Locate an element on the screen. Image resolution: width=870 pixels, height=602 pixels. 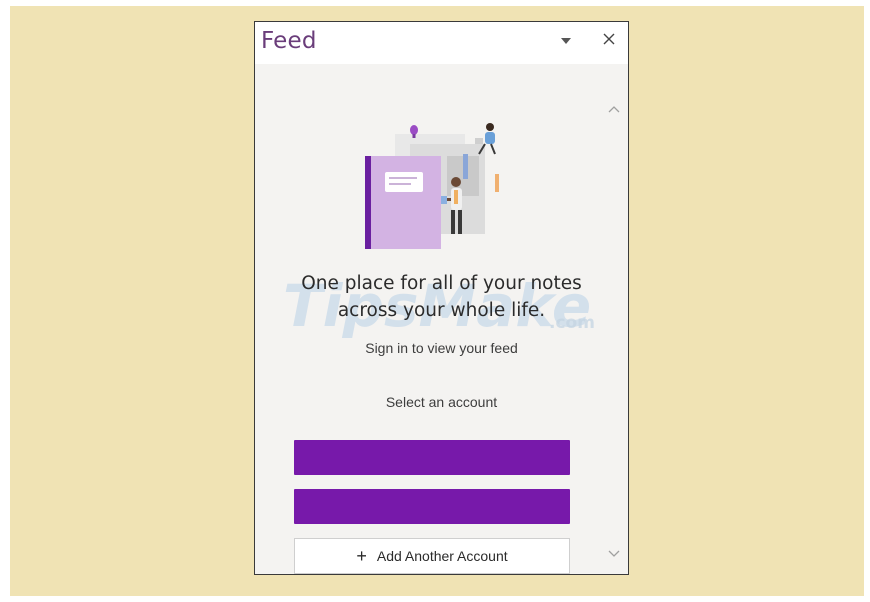
scroll-up-button is located at coordinates (614, 109).